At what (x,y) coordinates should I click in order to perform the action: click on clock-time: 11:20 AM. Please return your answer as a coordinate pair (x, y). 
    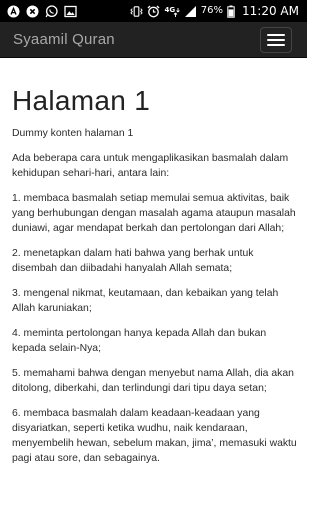
    Looking at the image, I should click on (270, 11).